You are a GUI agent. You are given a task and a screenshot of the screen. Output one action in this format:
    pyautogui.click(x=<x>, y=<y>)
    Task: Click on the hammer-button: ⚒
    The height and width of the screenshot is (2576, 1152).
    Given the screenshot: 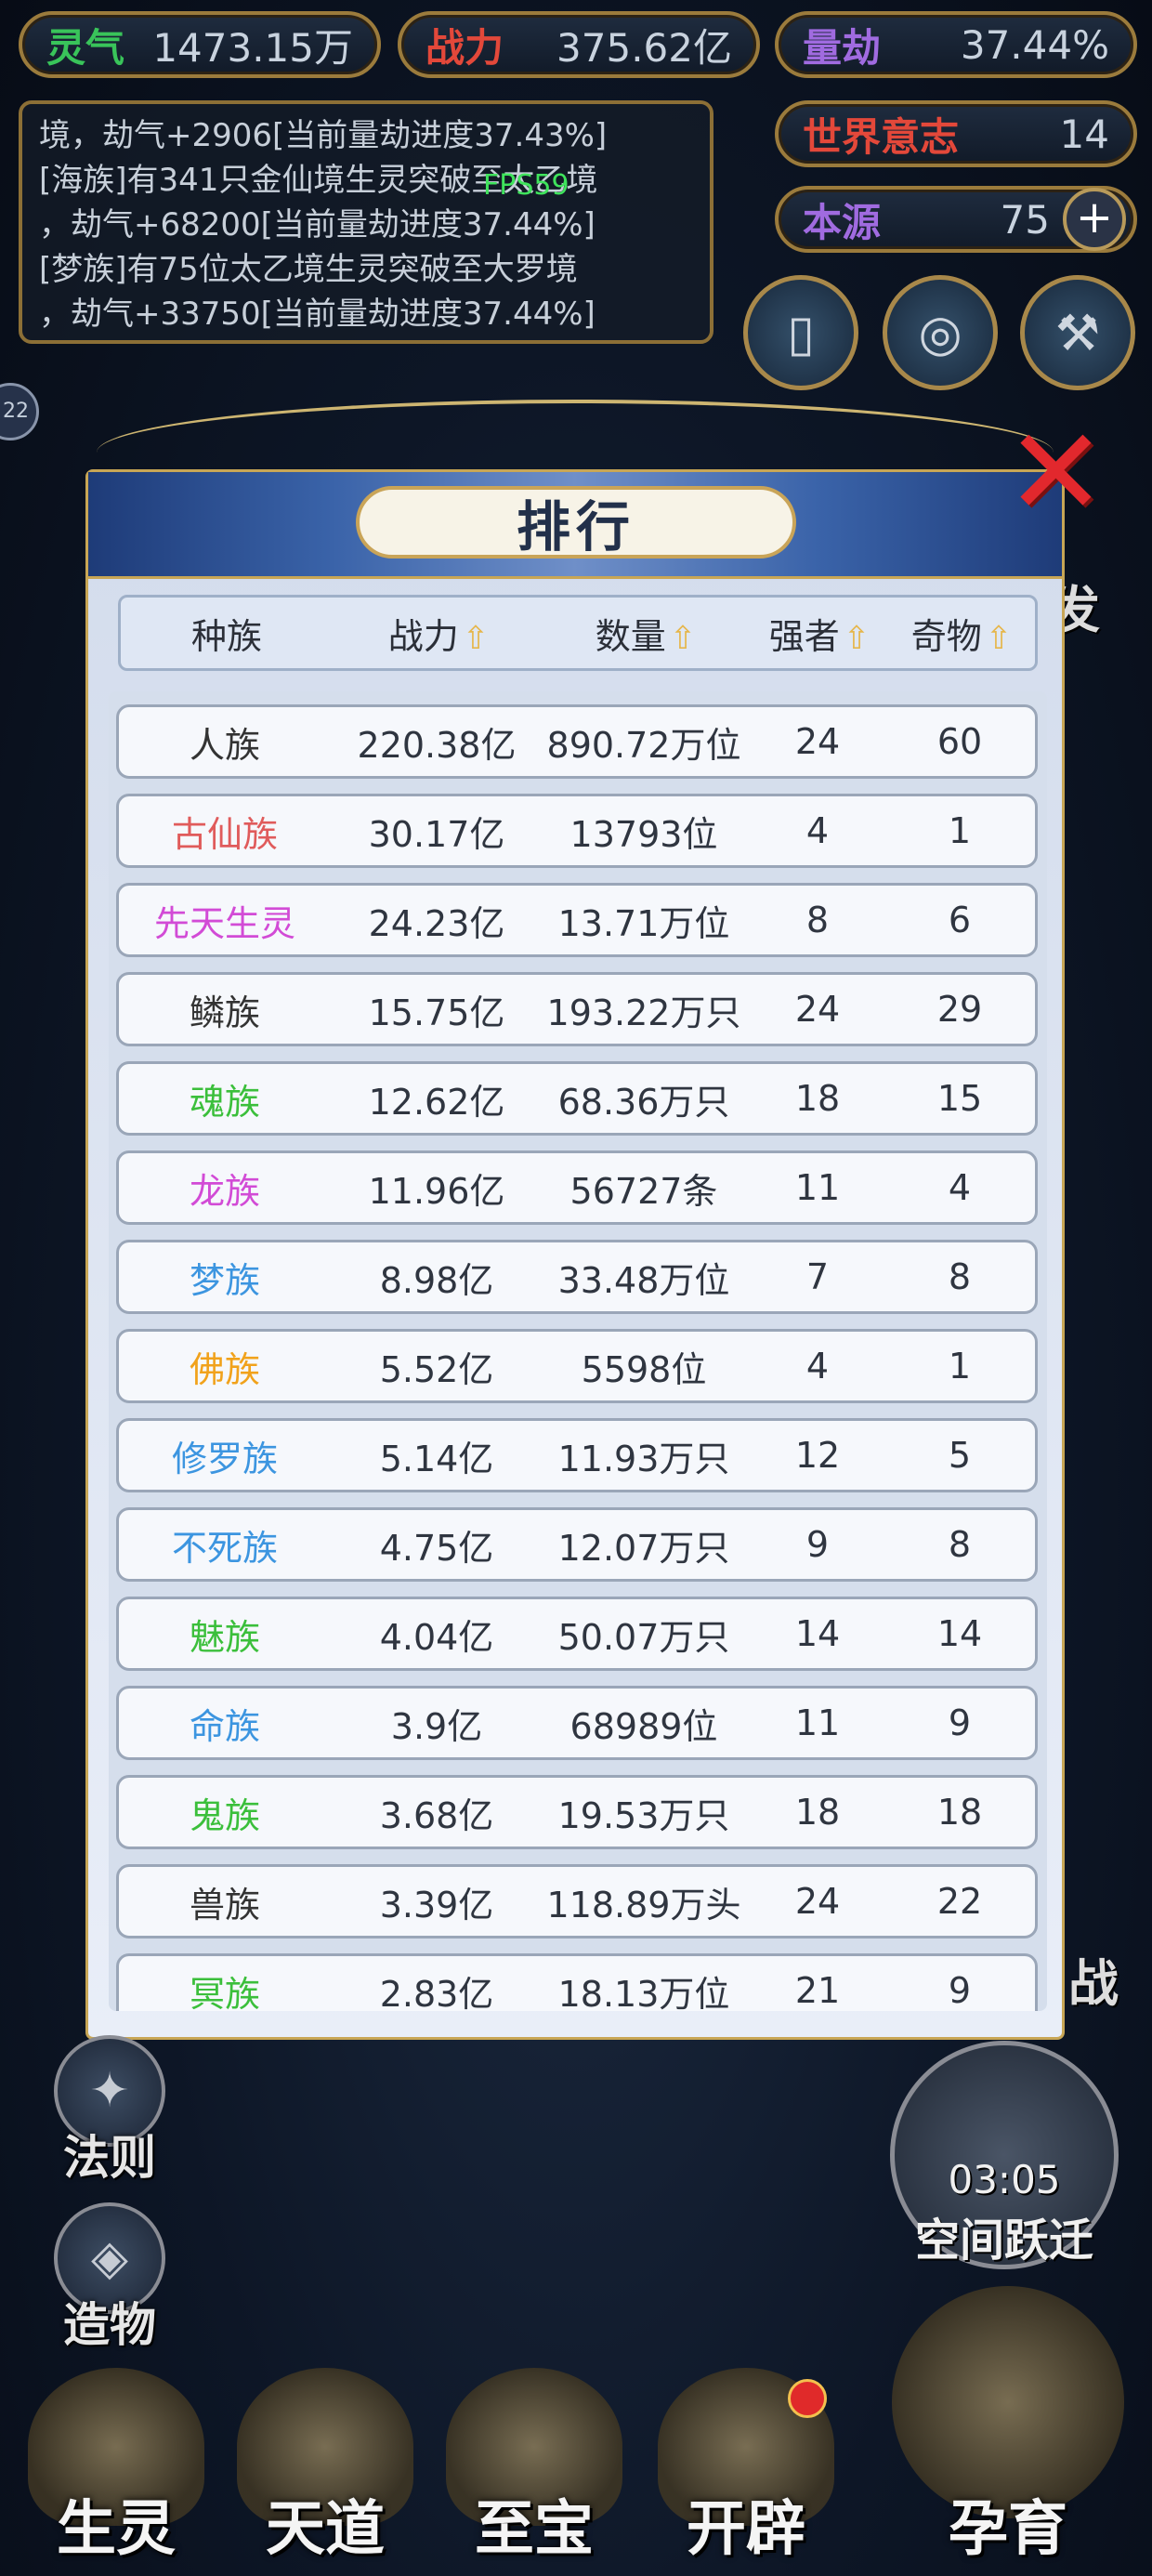 What is the action you would take?
    pyautogui.click(x=1077, y=332)
    